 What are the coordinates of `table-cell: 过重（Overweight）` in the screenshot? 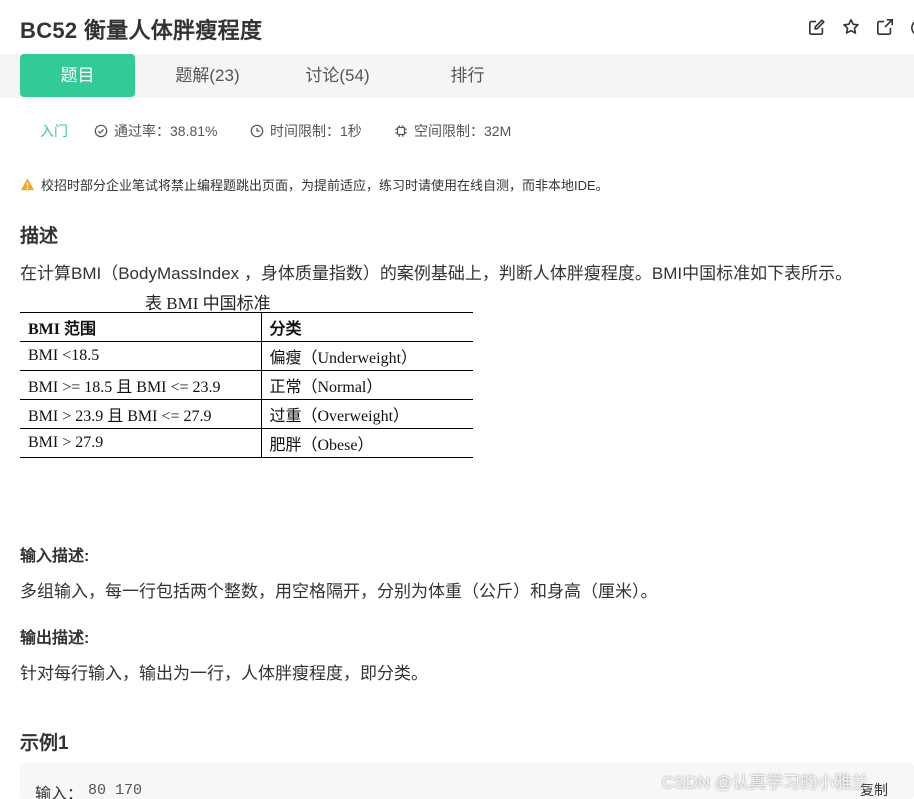 It's located at (367, 414).